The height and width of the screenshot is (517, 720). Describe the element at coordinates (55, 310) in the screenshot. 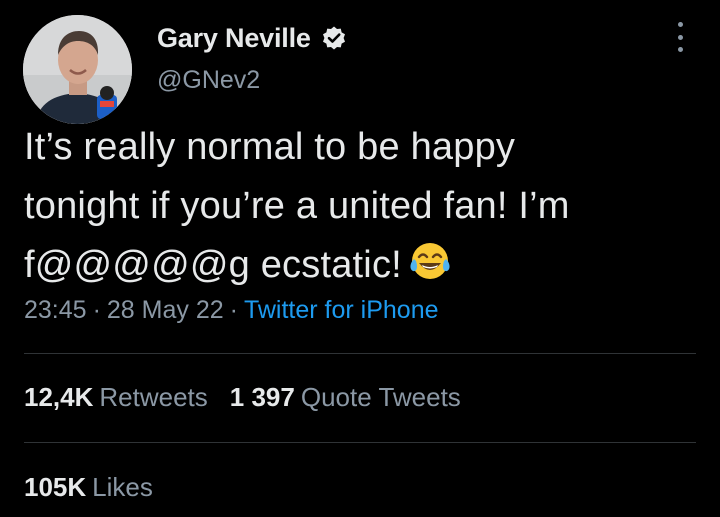

I see `tweet-time: 23:45` at that location.